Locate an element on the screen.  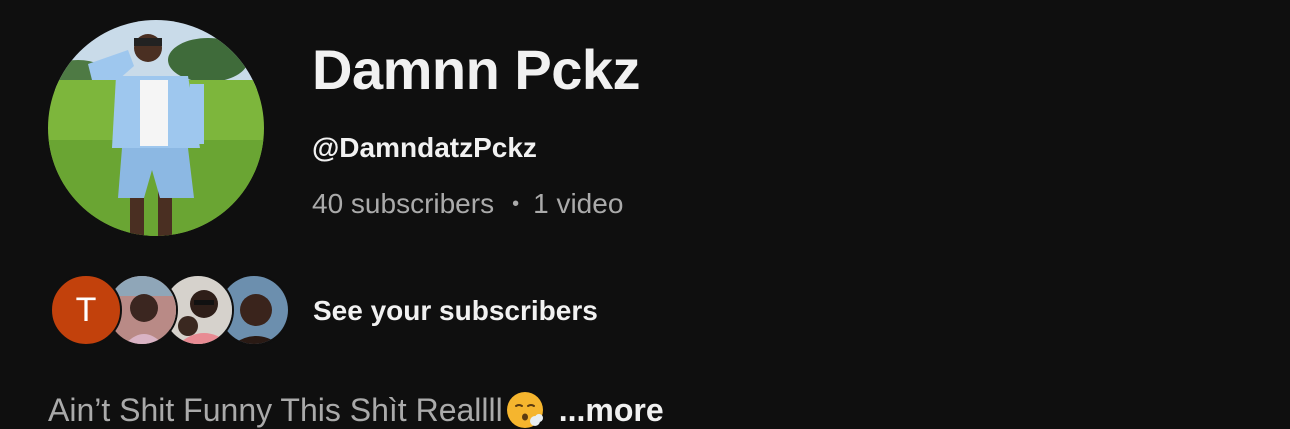
subscriber-avatar-initial: T is located at coordinates (86, 309).